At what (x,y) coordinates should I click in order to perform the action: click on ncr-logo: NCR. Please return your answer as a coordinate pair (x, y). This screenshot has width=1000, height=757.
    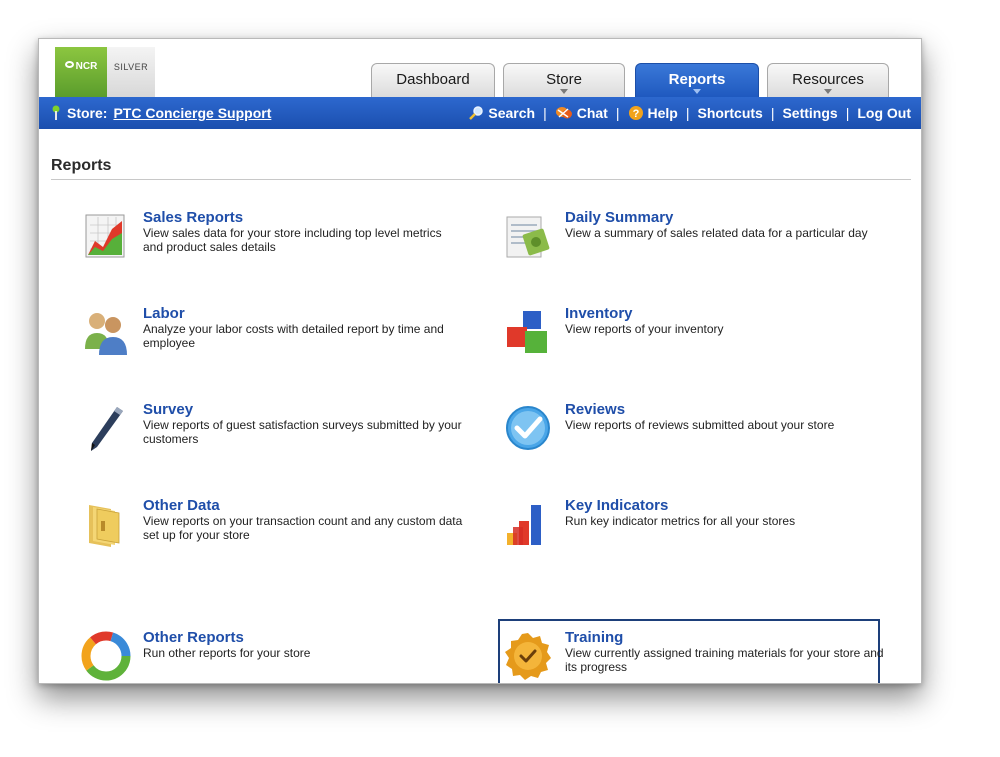
    Looking at the image, I should click on (81, 72).